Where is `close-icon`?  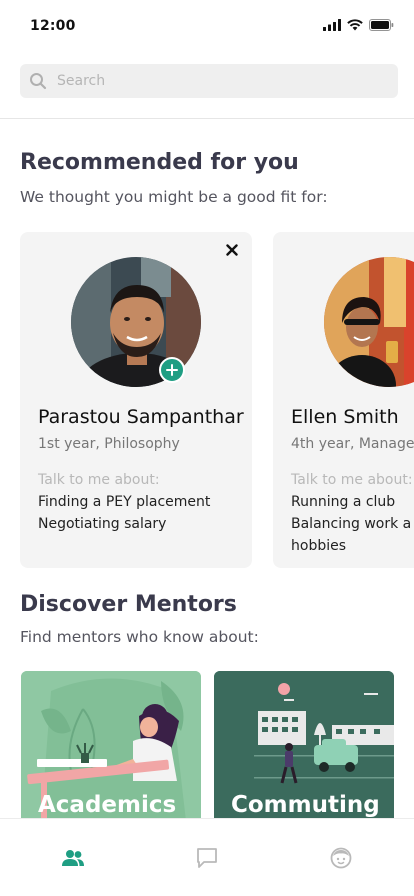
close-icon is located at coordinates (232, 250).